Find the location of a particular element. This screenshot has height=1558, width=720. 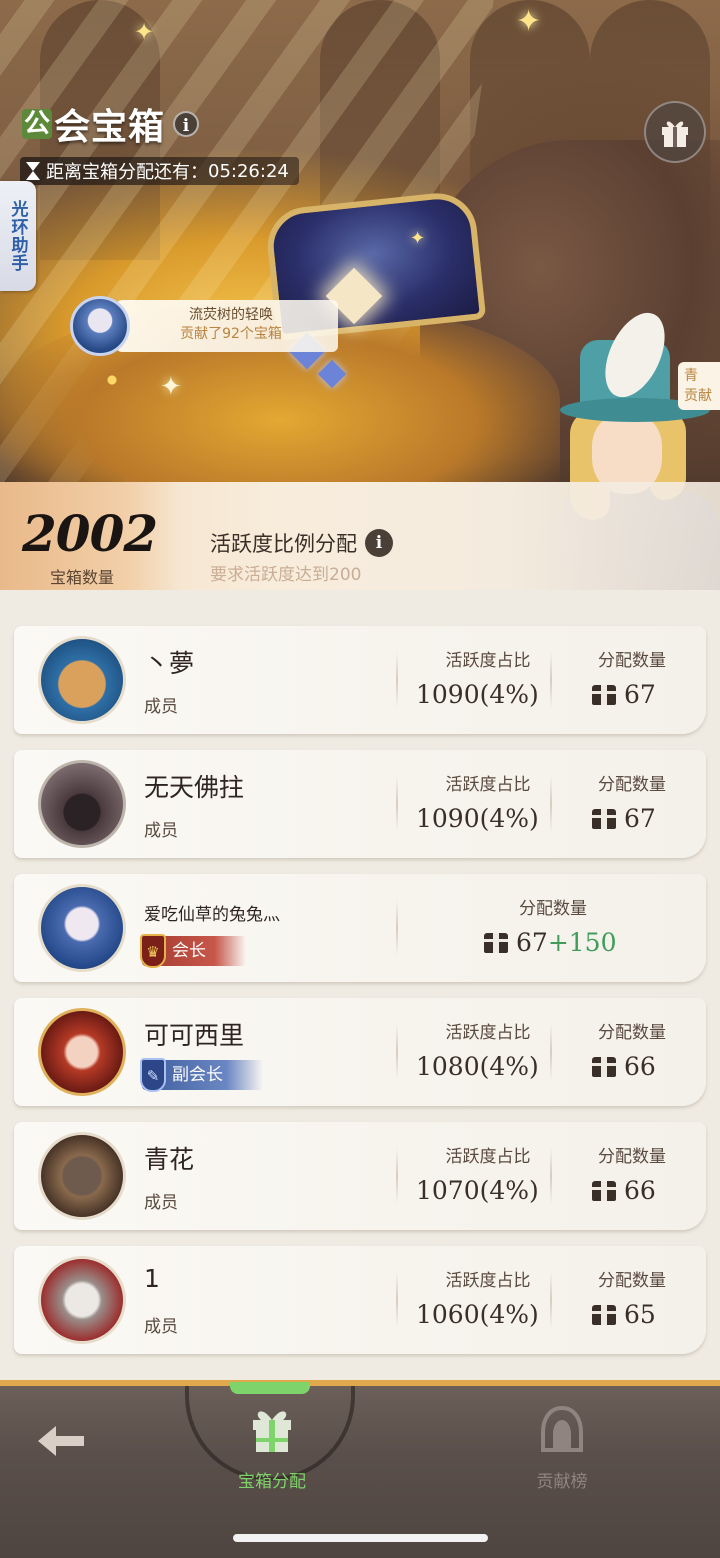

countdown-label: 距离宝箱分配还有： is located at coordinates (127, 172).